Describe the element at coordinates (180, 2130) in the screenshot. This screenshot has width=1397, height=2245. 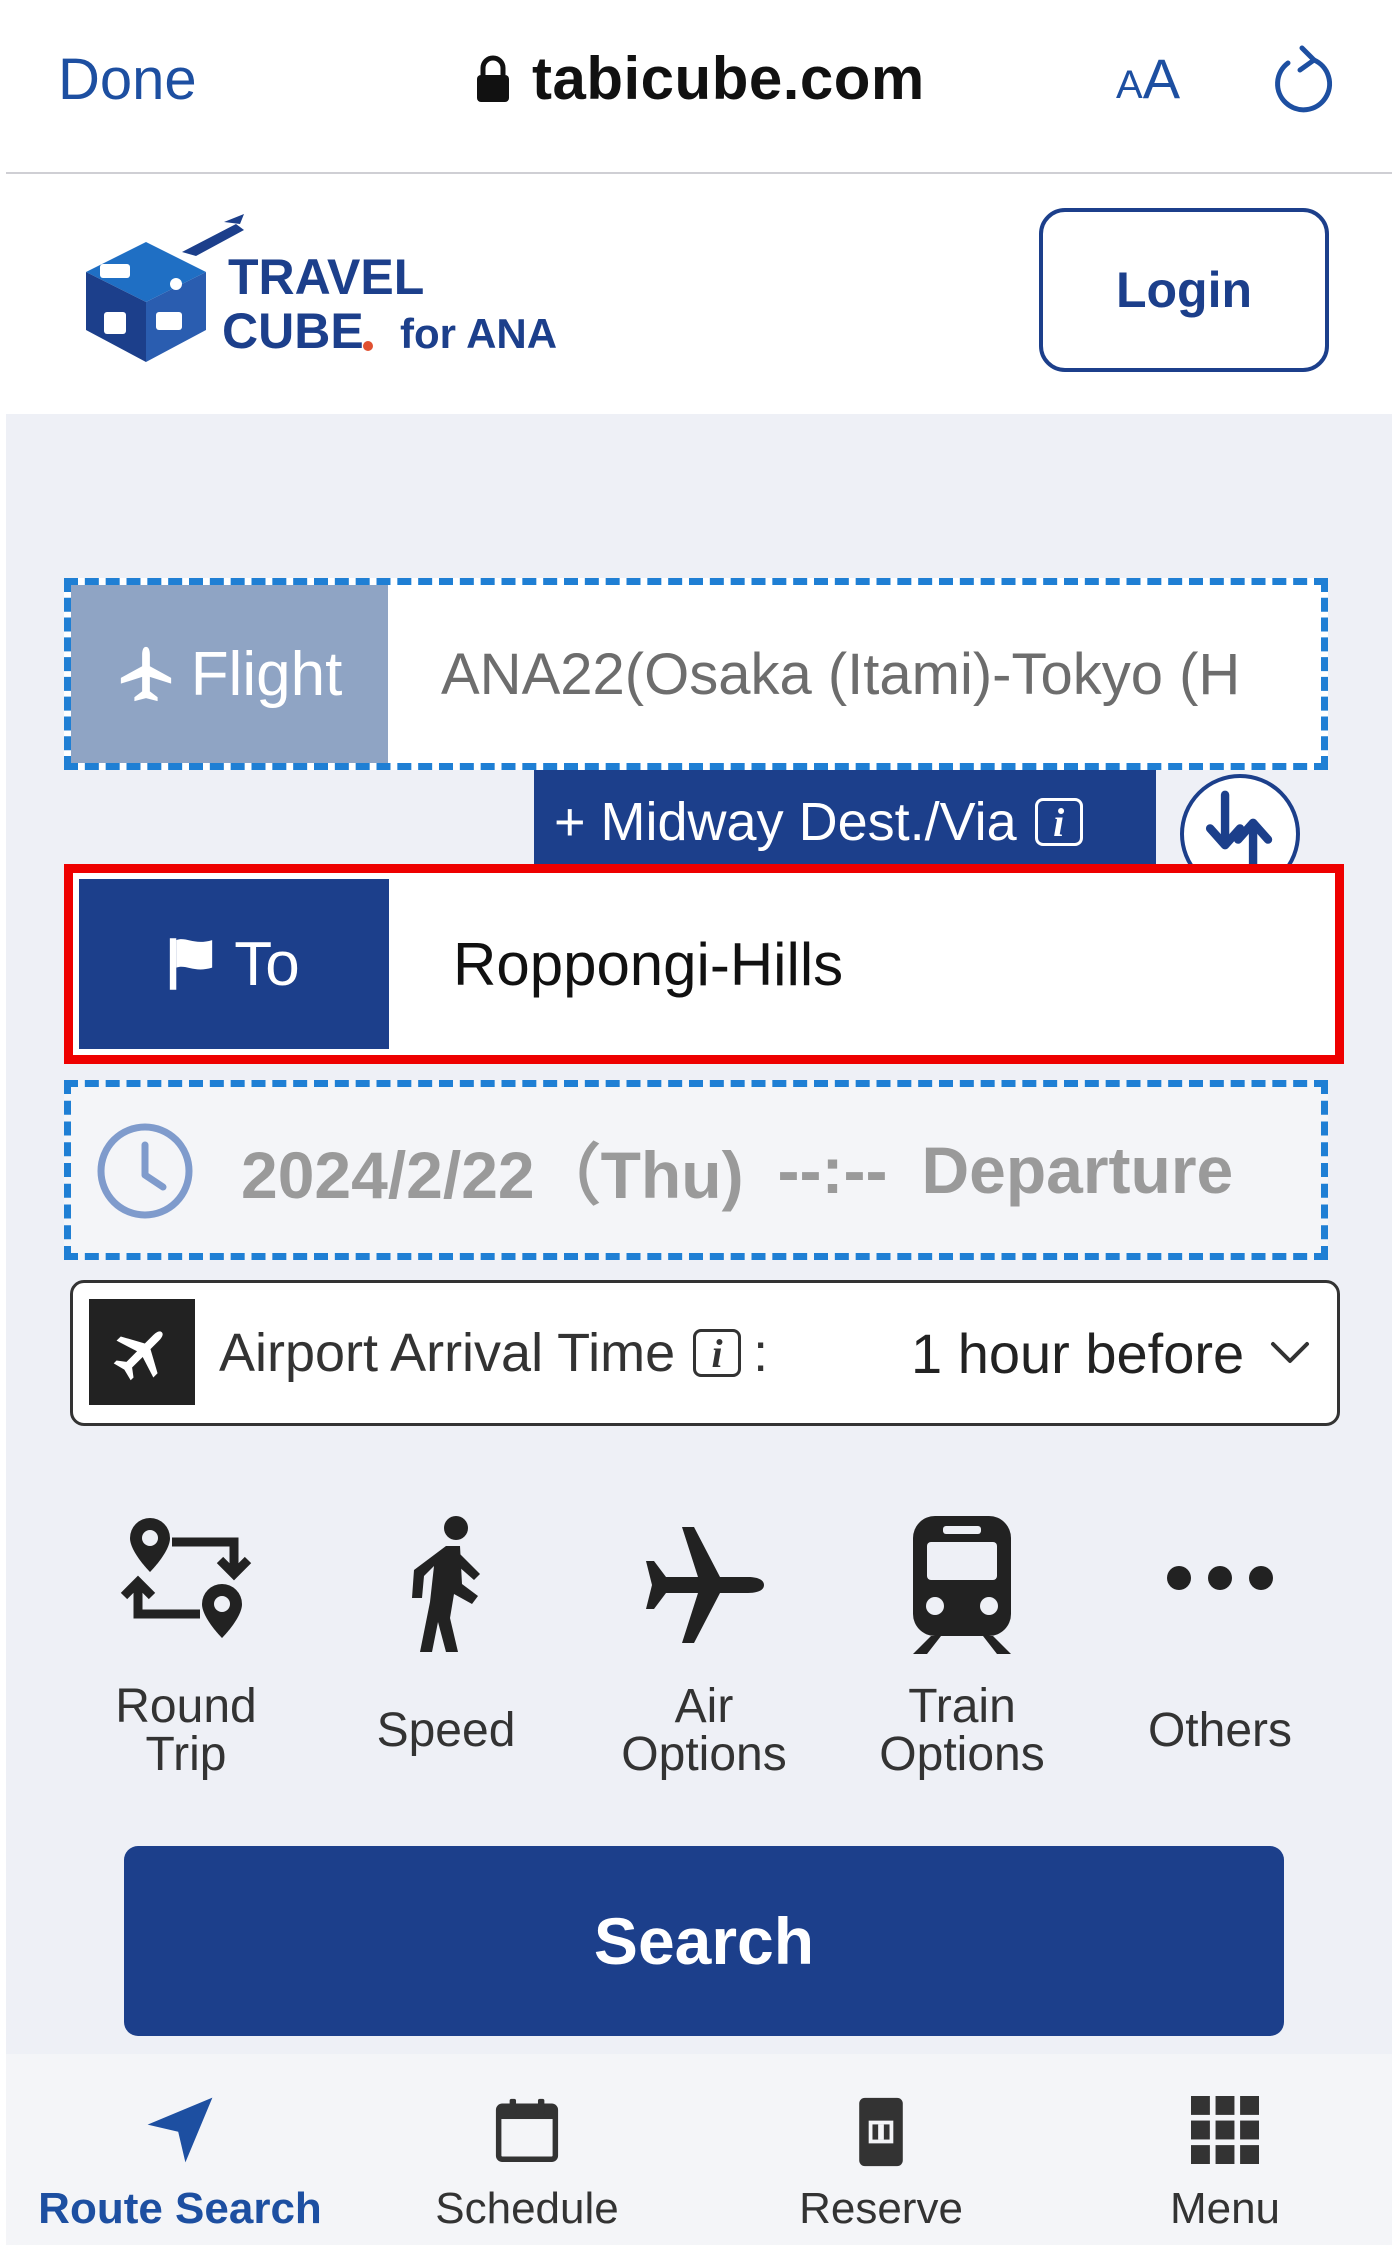
I see `navigation-arrow-icon` at that location.